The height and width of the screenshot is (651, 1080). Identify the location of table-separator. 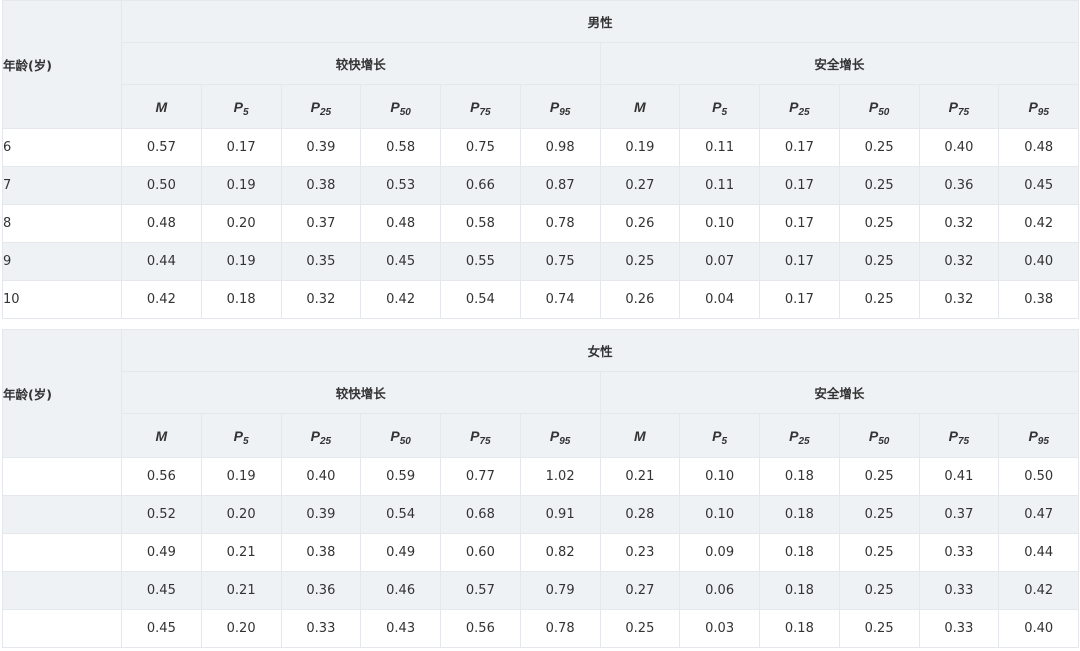
(541, 324).